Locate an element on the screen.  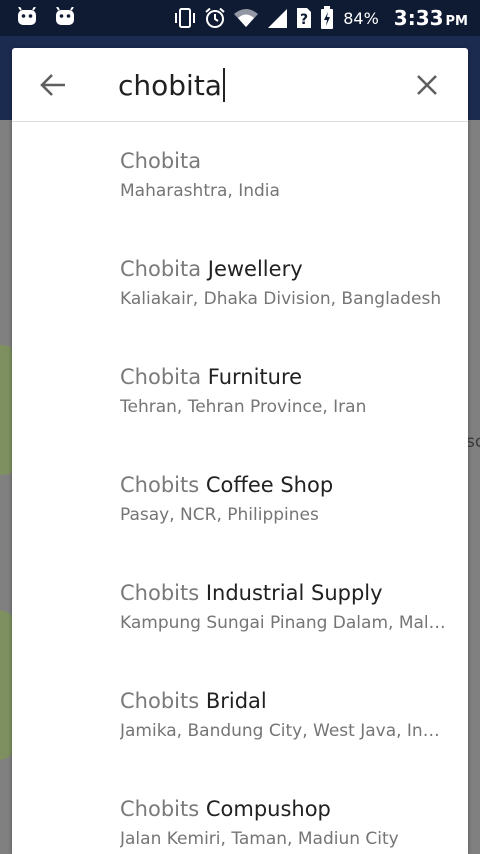
suggestion-rest-text: Industrial Supply is located at coordinates (291, 593).